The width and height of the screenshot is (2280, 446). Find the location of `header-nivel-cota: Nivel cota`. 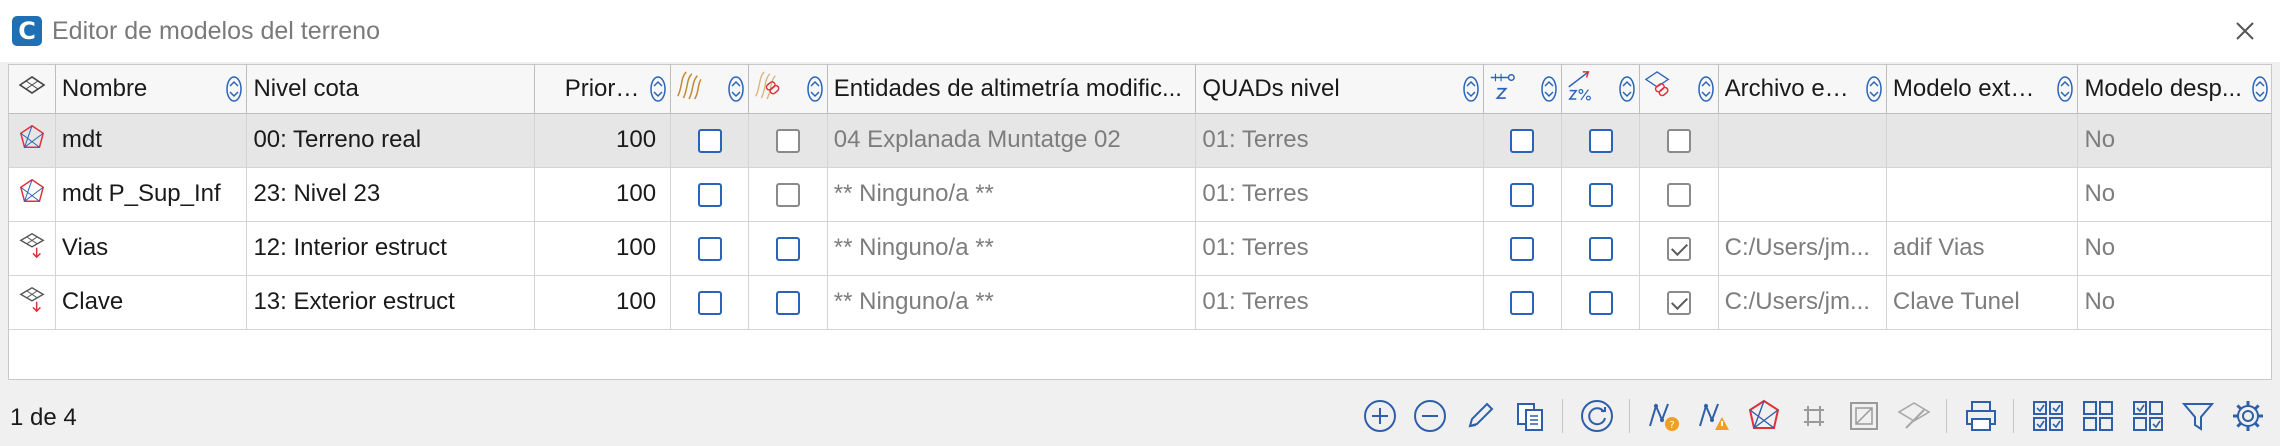

header-nivel-cota: Nivel cota is located at coordinates (390, 89).